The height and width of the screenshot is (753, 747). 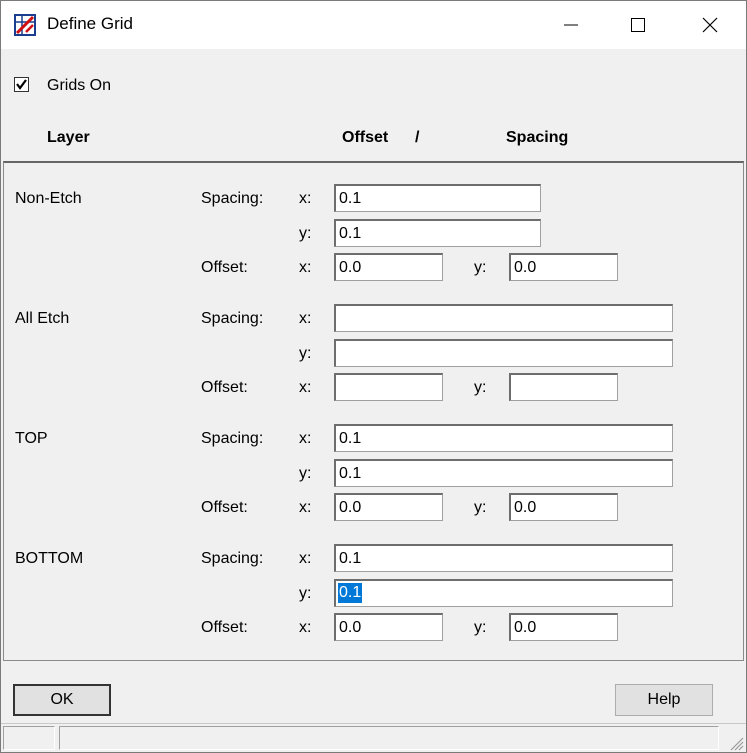 I want to click on top-spacing-x-input, so click(x=503, y=438).